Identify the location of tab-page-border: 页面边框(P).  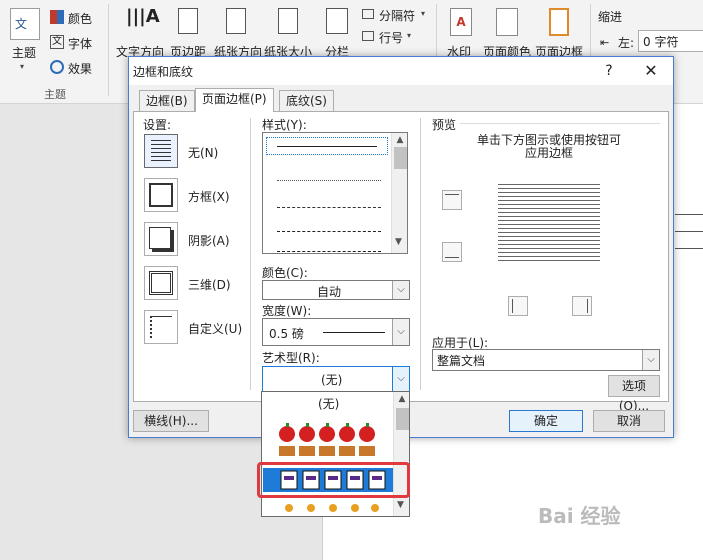
(234, 100).